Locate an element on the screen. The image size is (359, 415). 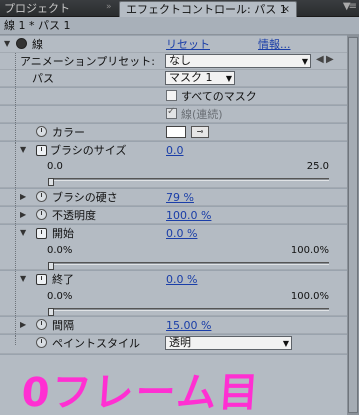
spacing-label: 間隔 is located at coordinates (63, 325).